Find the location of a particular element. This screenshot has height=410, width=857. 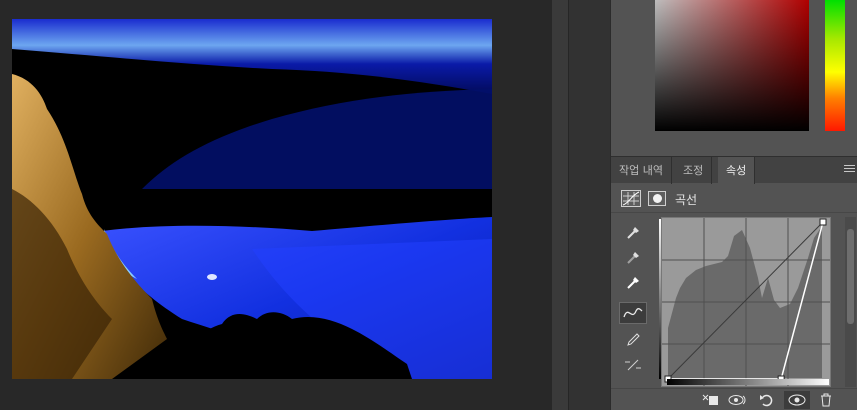

view-previous-icon is located at coordinates (738, 400).